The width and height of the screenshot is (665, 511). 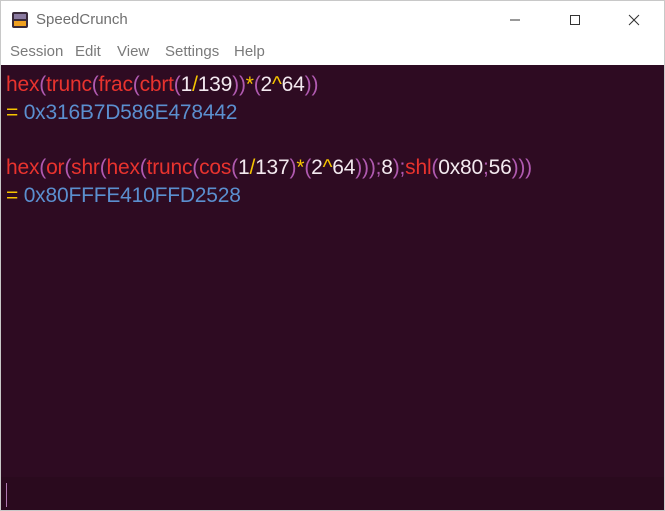 I want to click on close-icon, so click(x=634, y=20).